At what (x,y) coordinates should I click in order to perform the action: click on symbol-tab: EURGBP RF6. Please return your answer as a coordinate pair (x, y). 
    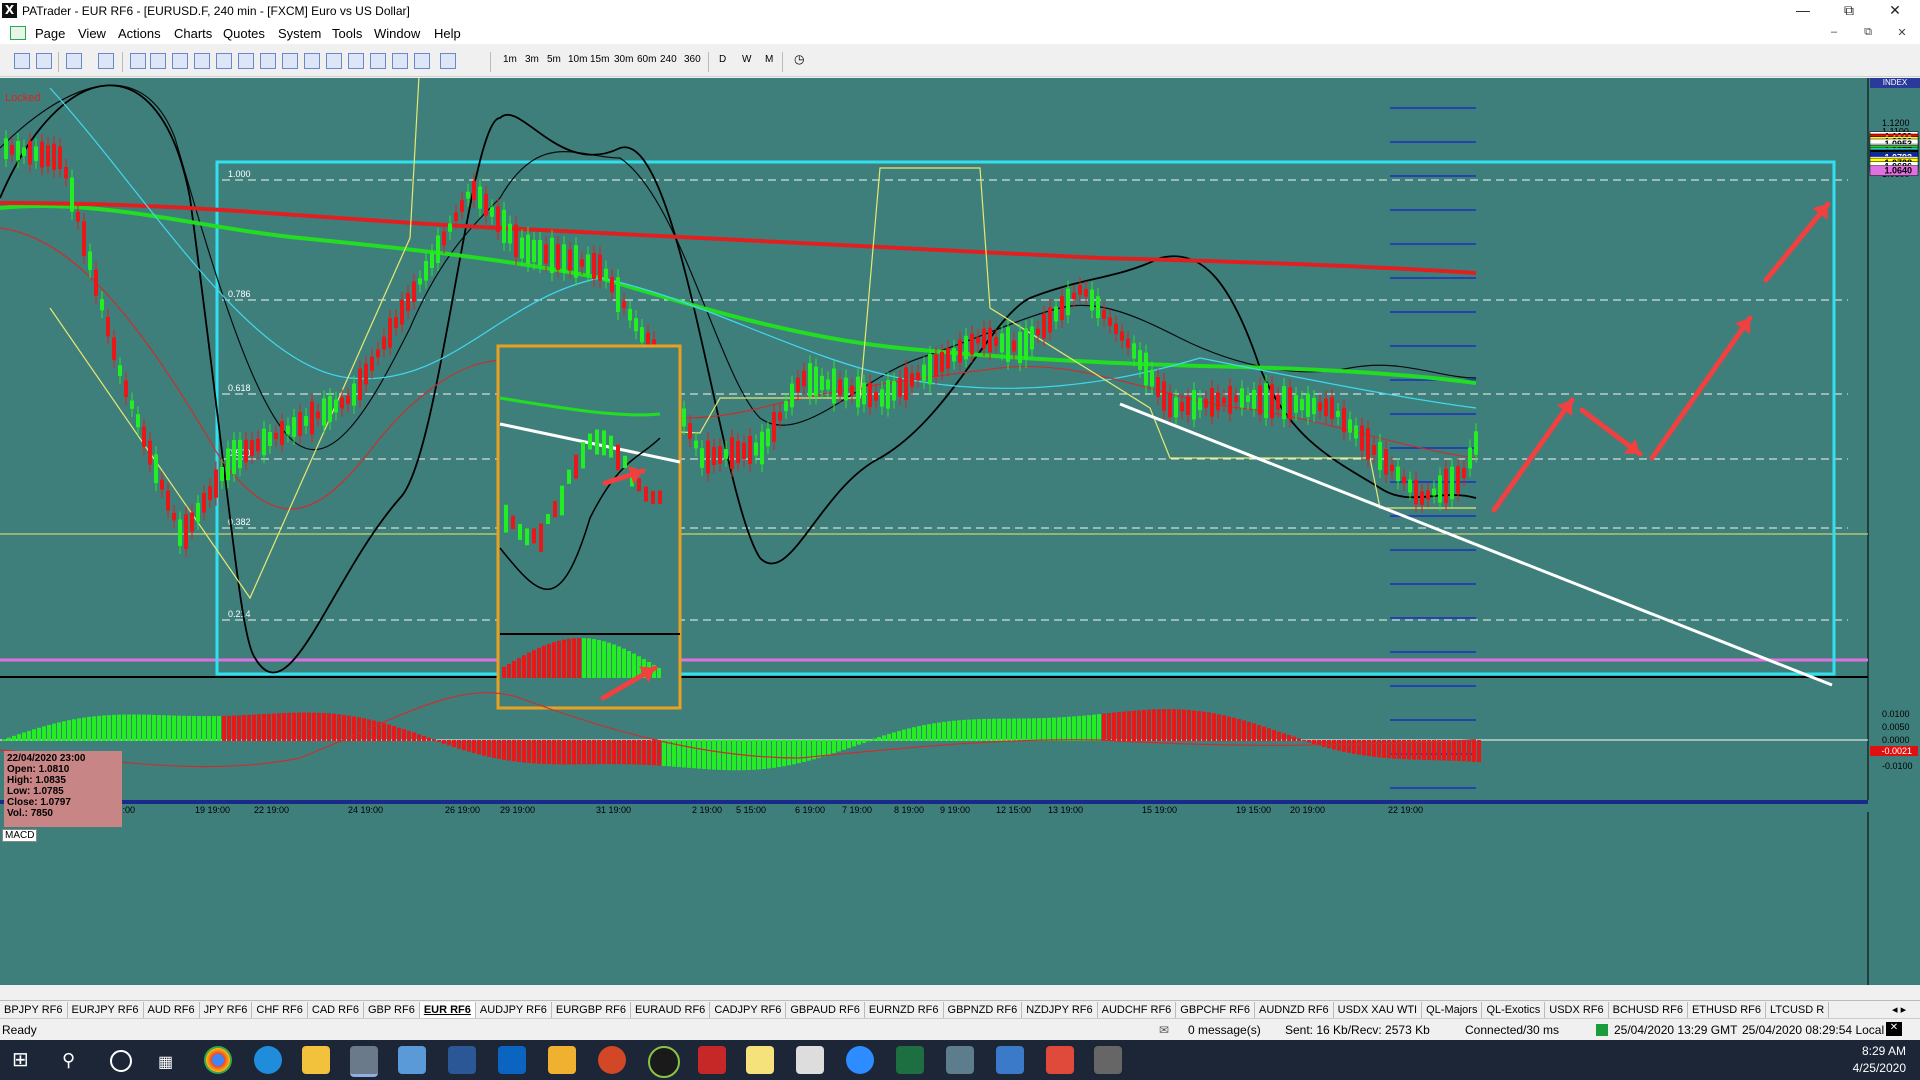
    Looking at the image, I should click on (592, 1010).